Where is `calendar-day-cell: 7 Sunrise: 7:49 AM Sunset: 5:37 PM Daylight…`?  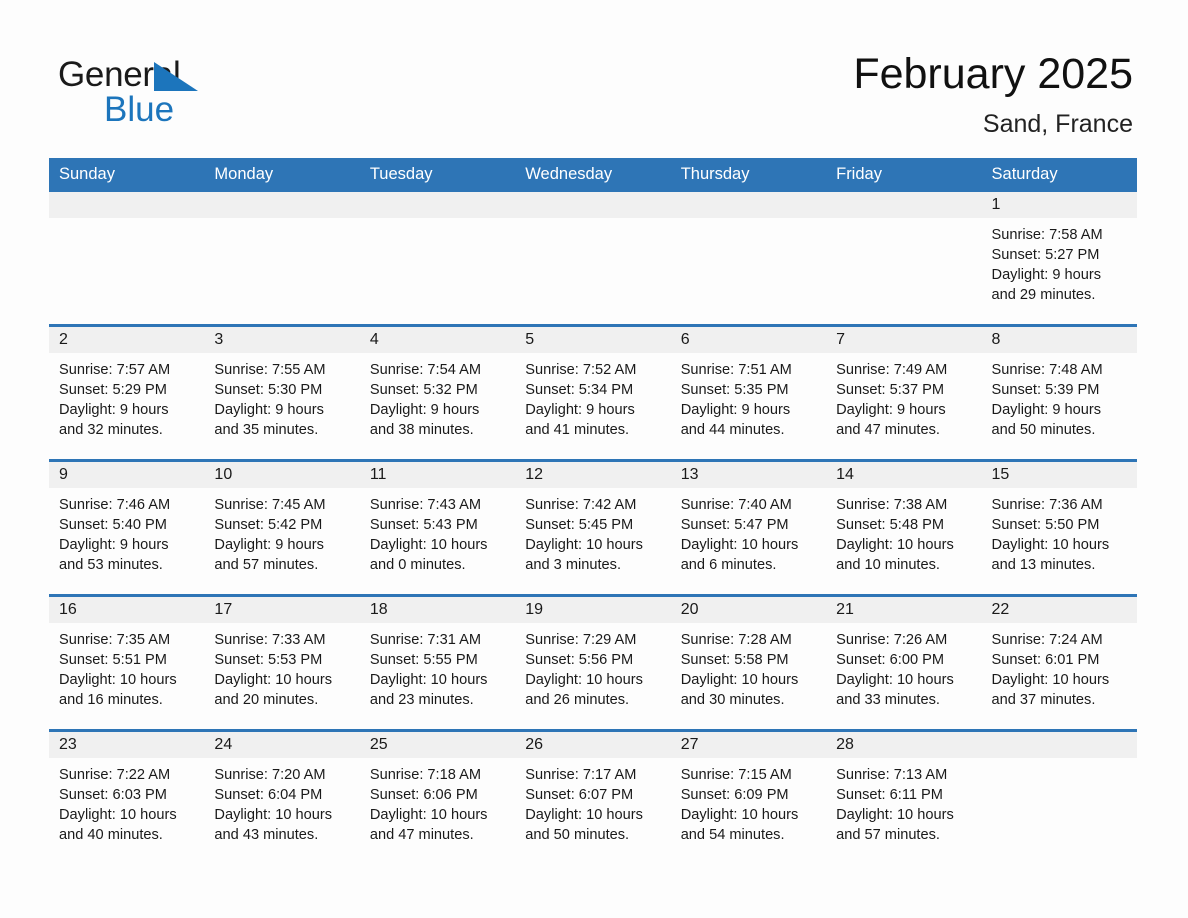 calendar-day-cell: 7 Sunrise: 7:49 AM Sunset: 5:37 PM Daylight… is located at coordinates (904, 393).